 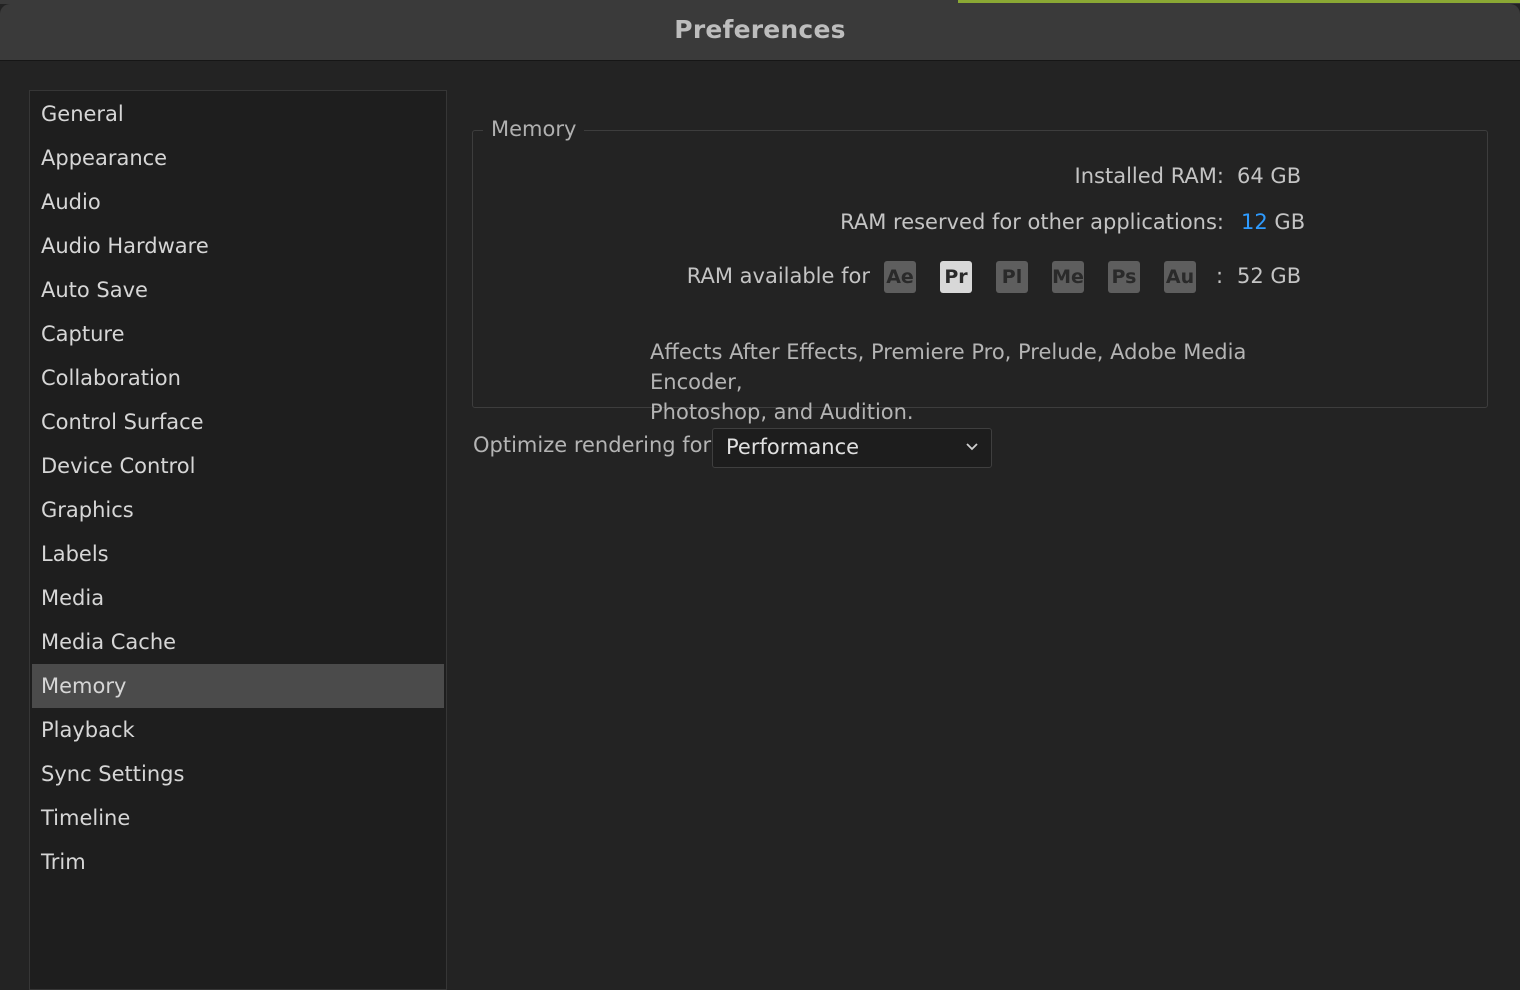 I want to click on sidebar-item-playback: Playback, so click(x=238, y=730).